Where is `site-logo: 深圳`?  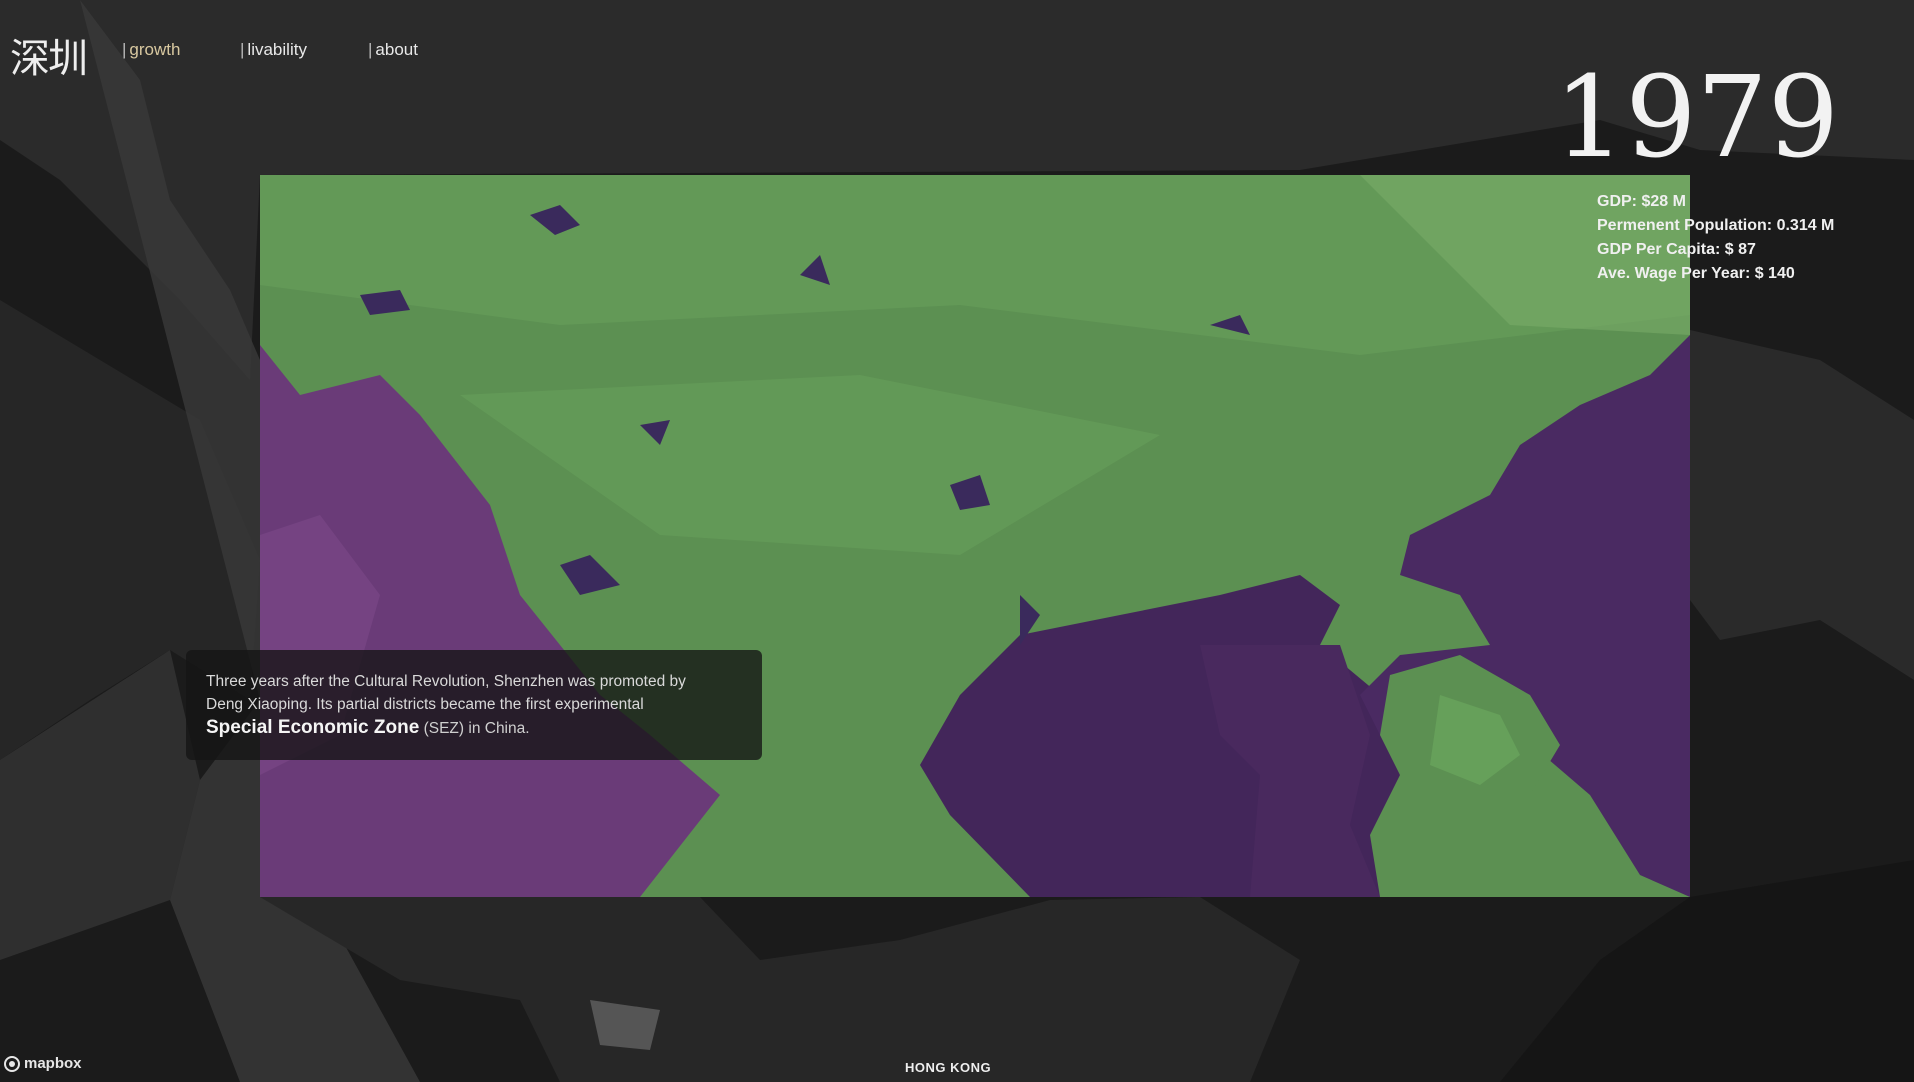 site-logo: 深圳 is located at coordinates (49, 55).